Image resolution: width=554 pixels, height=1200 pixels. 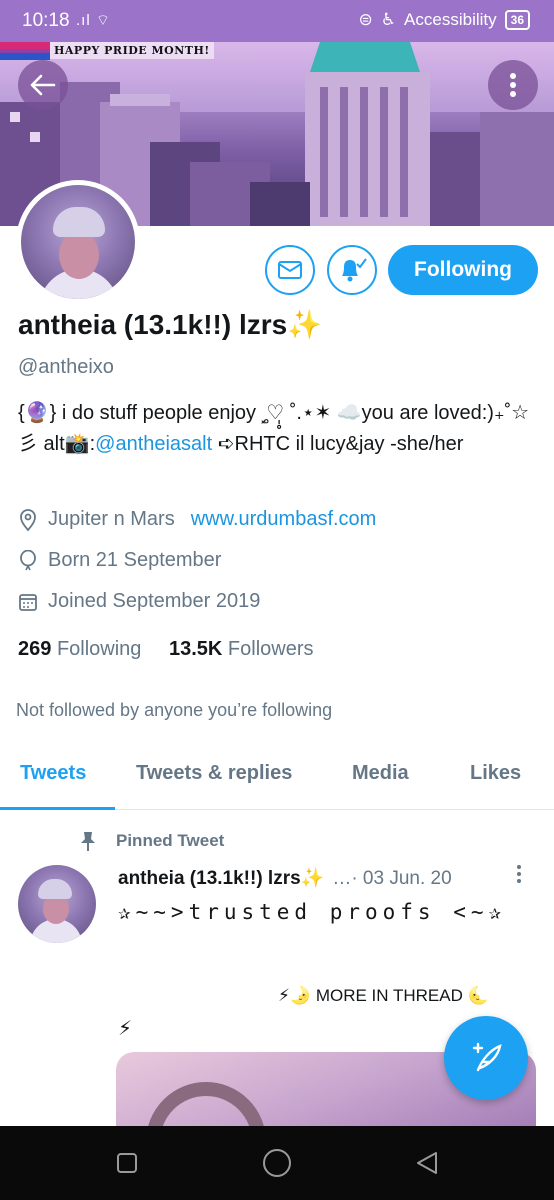 I want to click on pride-flag, so click(x=25, y=51).